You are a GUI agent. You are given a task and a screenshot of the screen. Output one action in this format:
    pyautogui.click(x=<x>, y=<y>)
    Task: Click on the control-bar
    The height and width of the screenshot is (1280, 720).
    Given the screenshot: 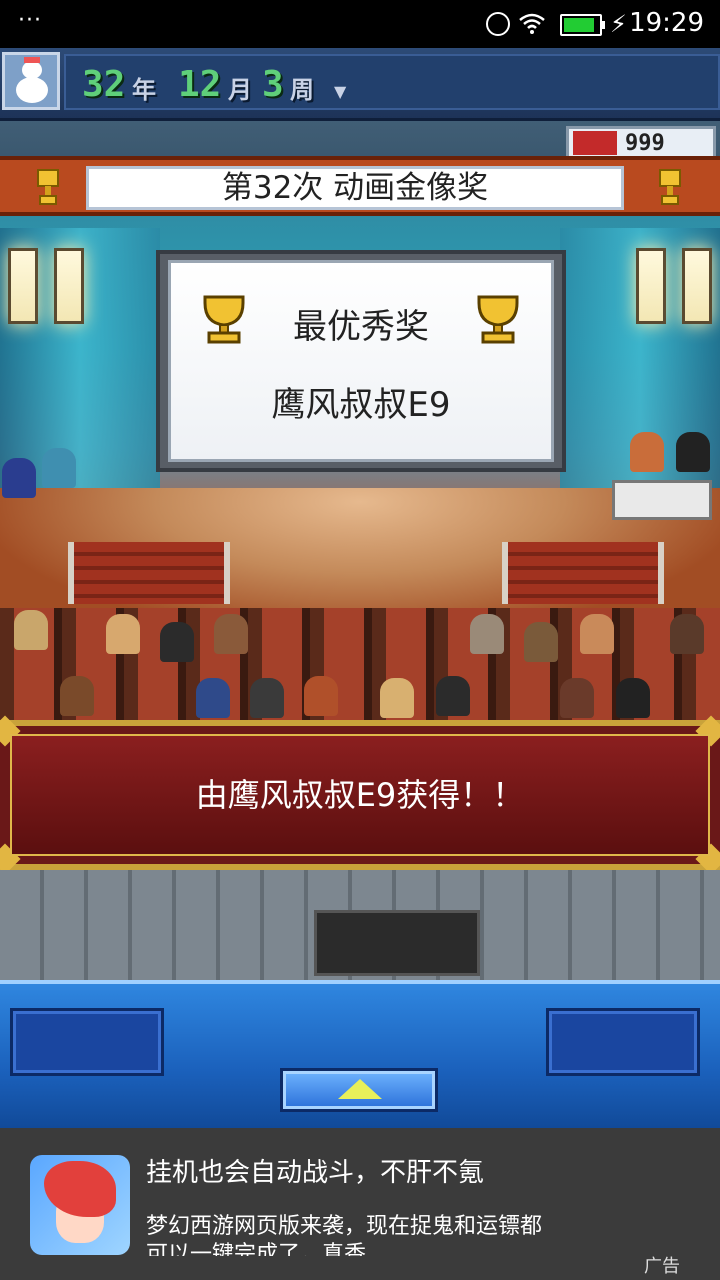 What is the action you would take?
    pyautogui.click(x=360, y=1054)
    